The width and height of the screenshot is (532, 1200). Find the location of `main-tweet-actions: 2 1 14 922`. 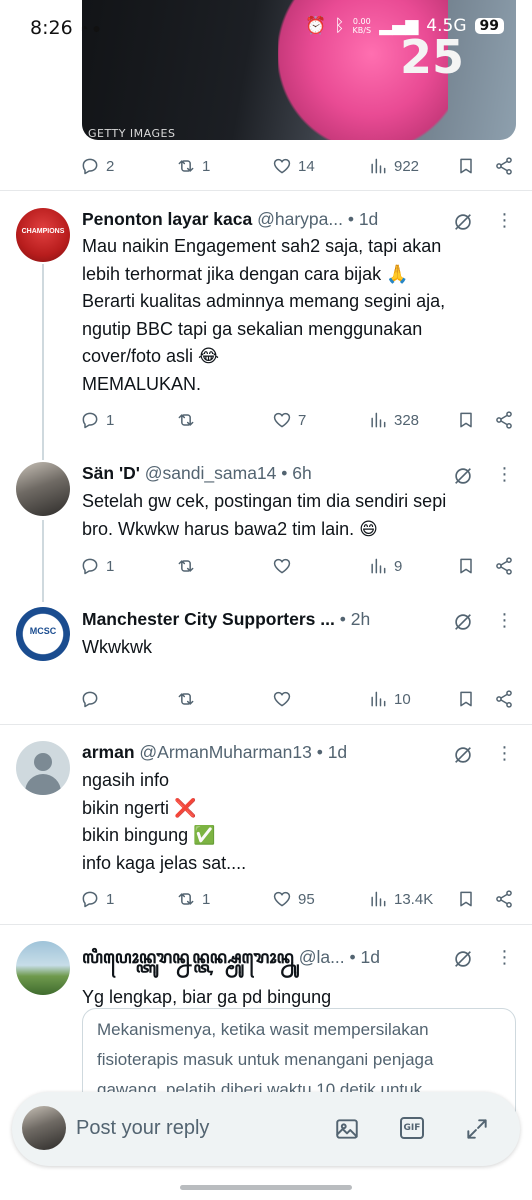

main-tweet-actions: 2 1 14 922 is located at coordinates (300, 166).